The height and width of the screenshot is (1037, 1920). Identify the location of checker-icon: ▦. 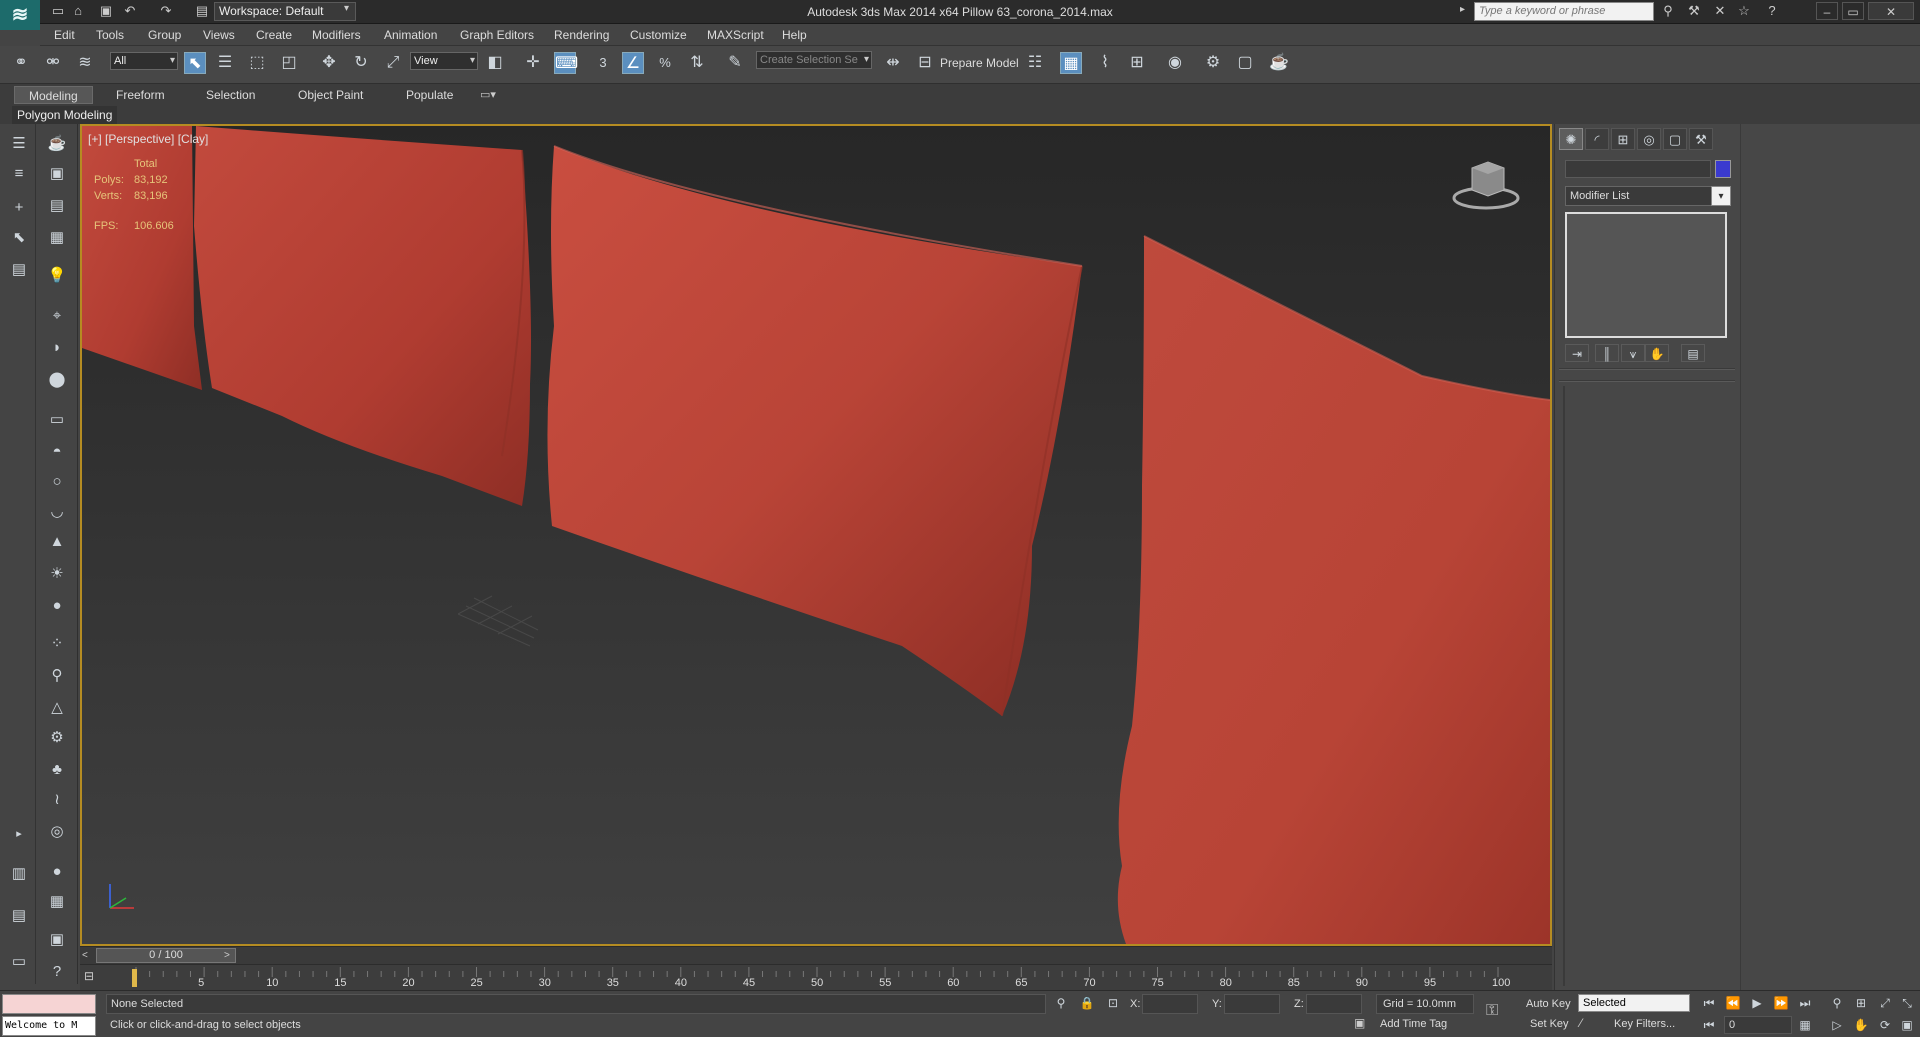
(57, 902).